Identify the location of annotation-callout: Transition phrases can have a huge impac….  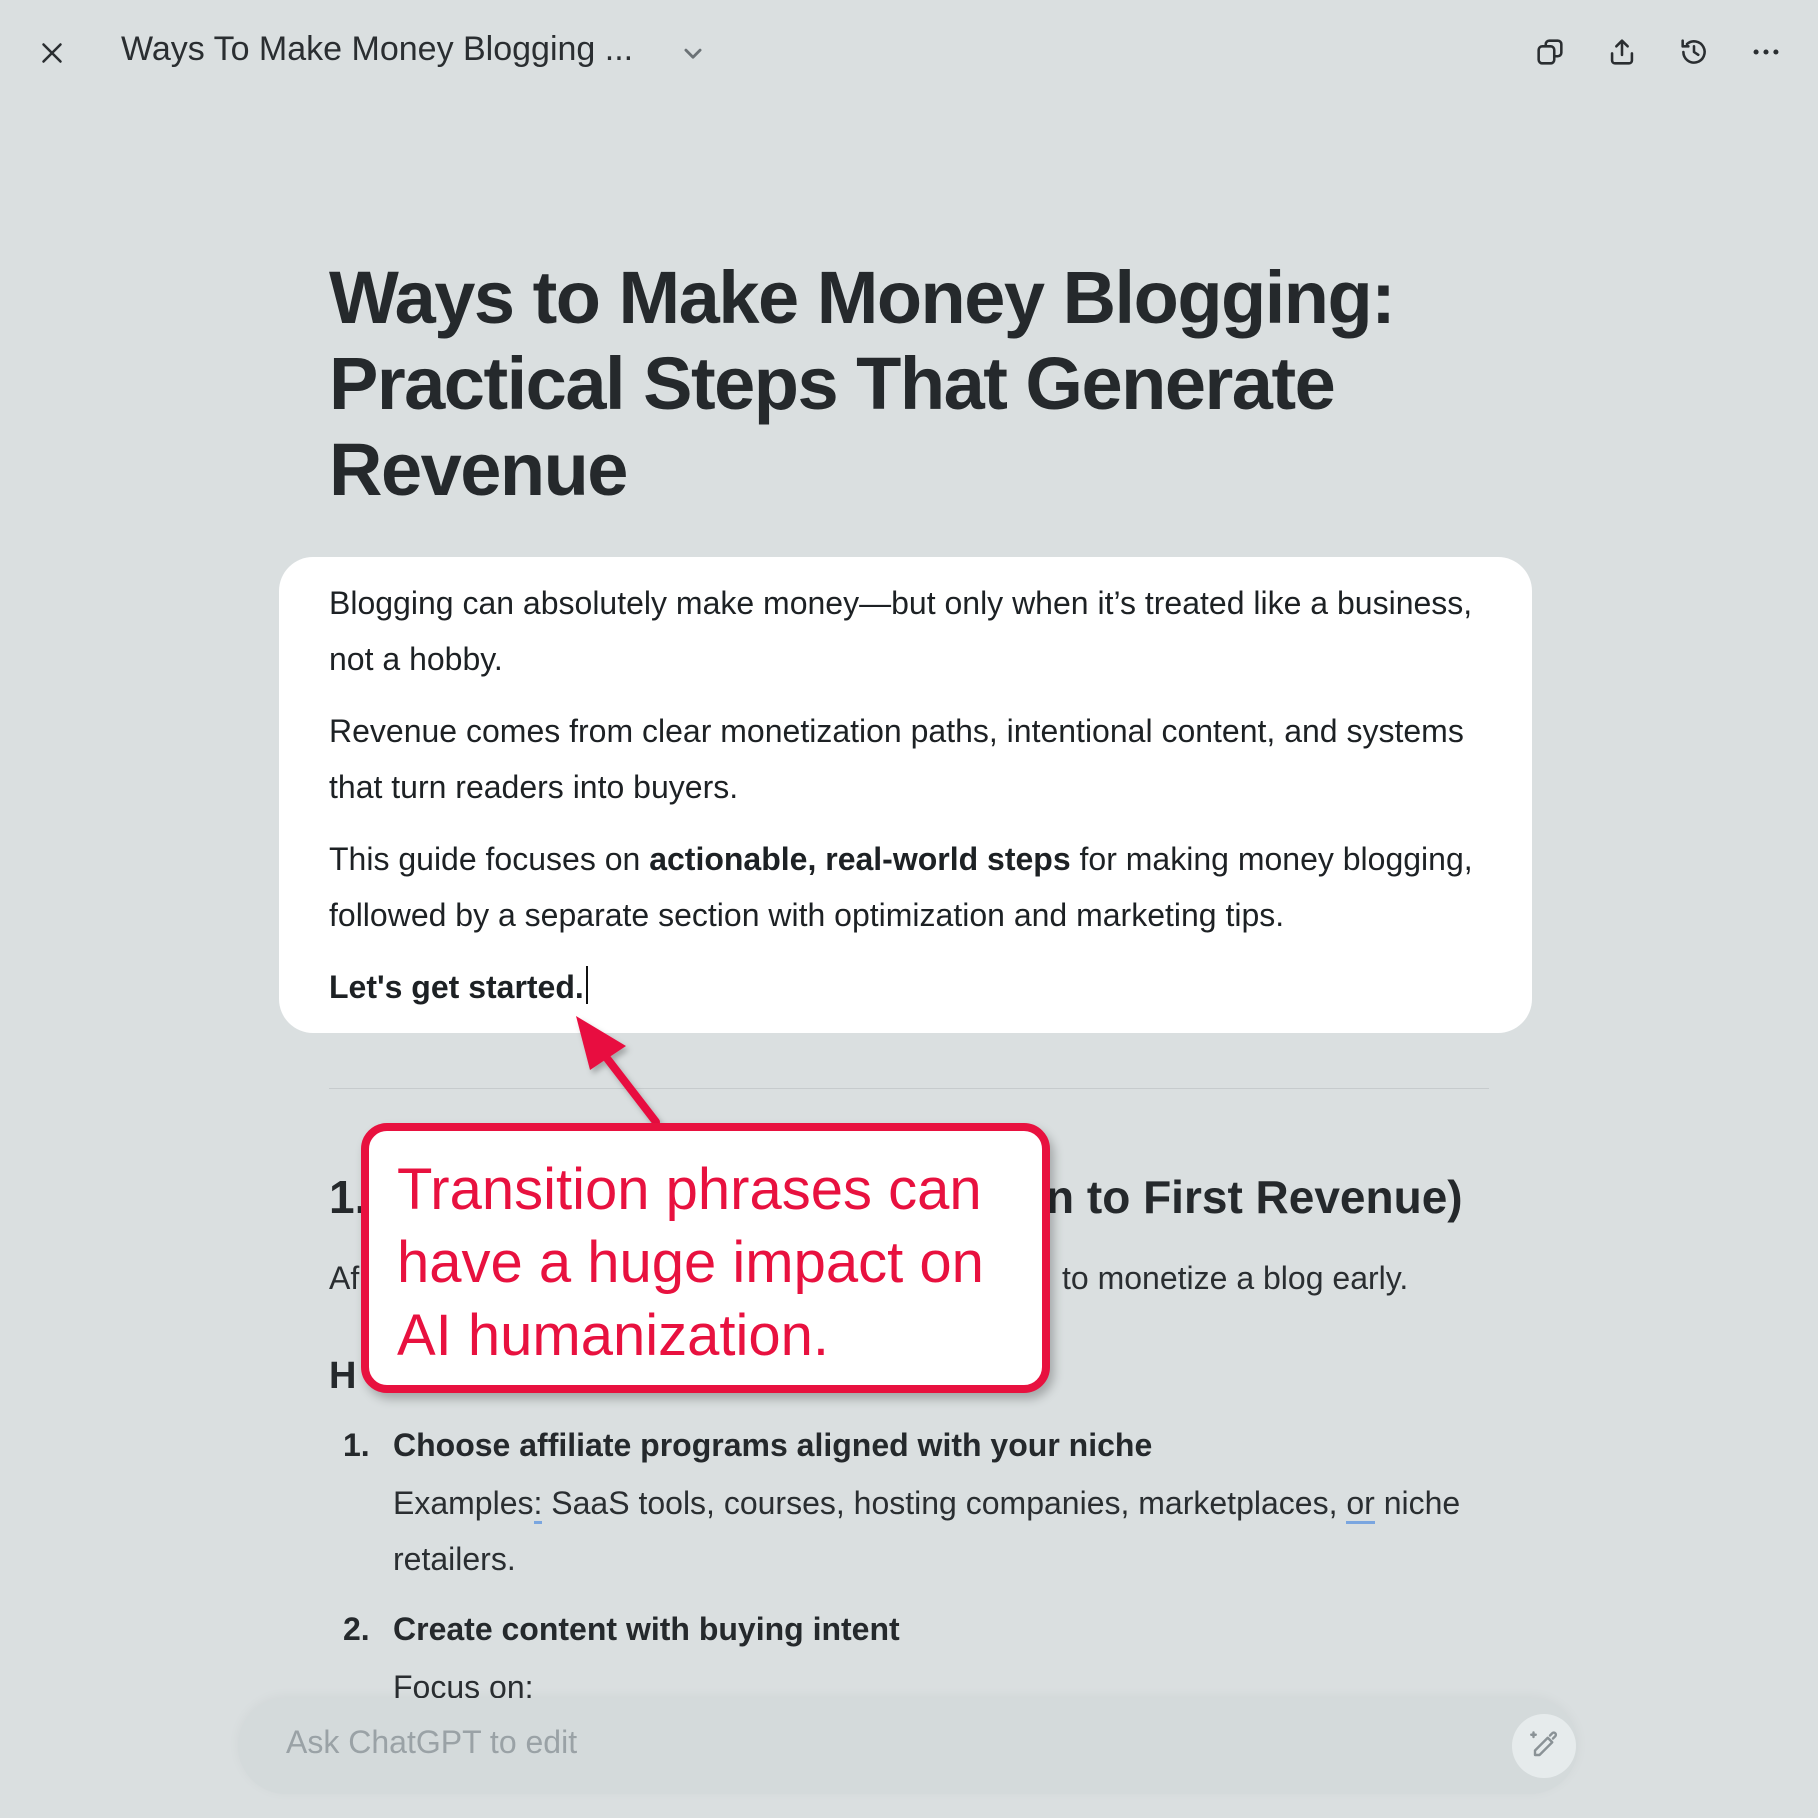
(705, 1258).